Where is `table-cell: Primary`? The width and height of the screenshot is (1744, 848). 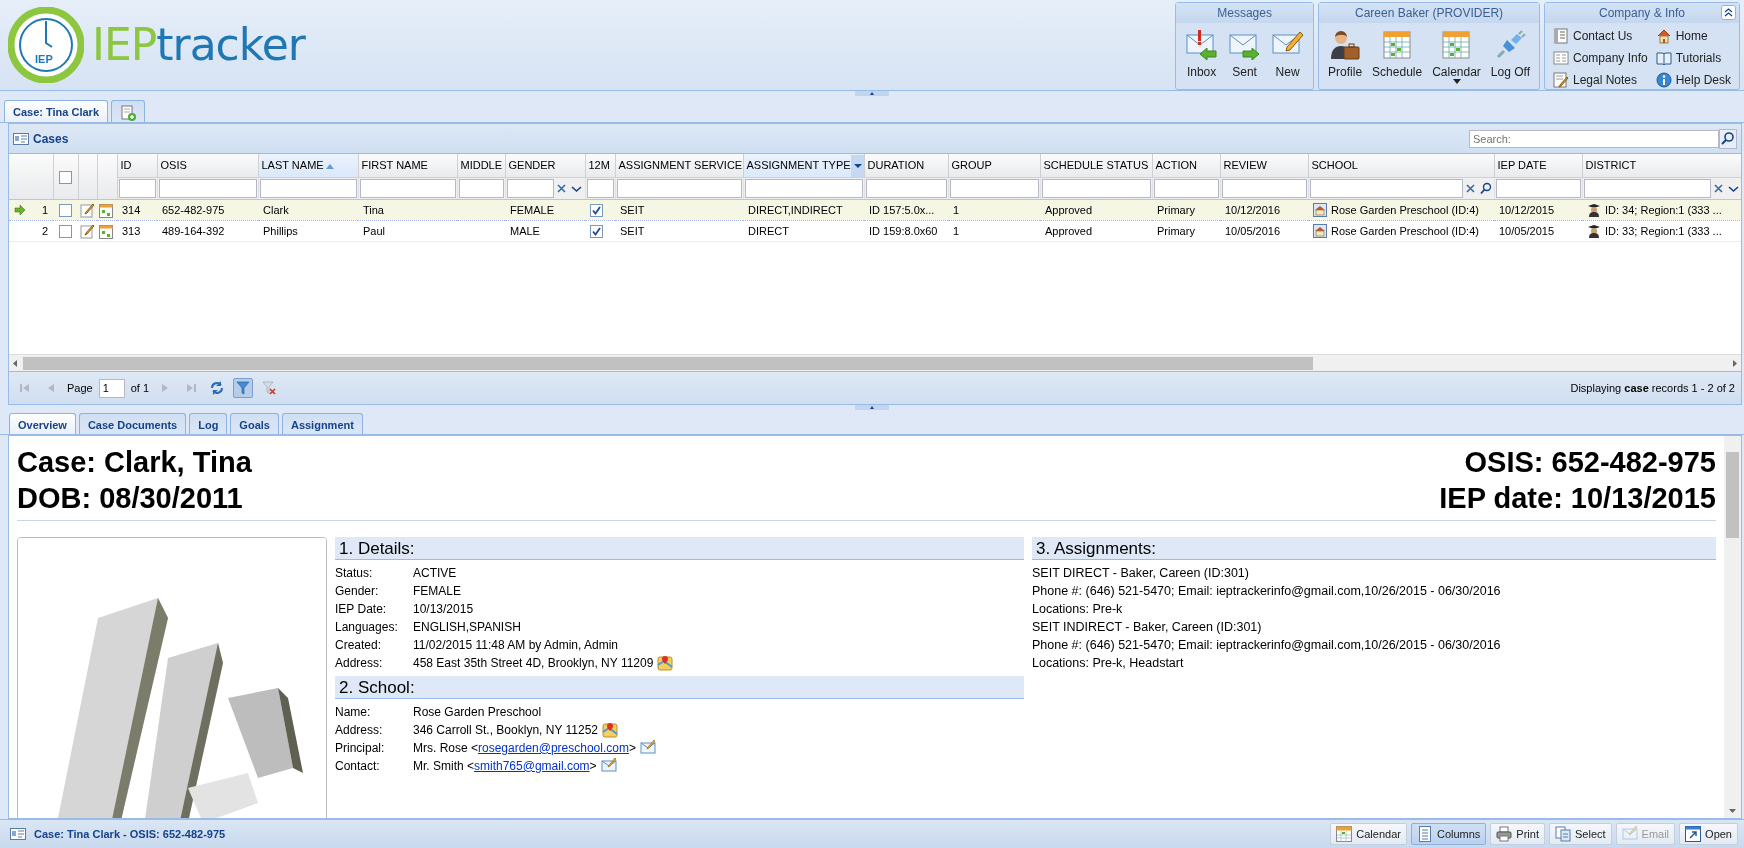 table-cell: Primary is located at coordinates (1176, 230).